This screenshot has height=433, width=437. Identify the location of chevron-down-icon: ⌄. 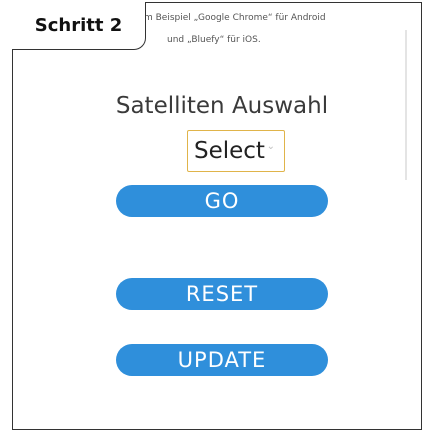
(270, 146).